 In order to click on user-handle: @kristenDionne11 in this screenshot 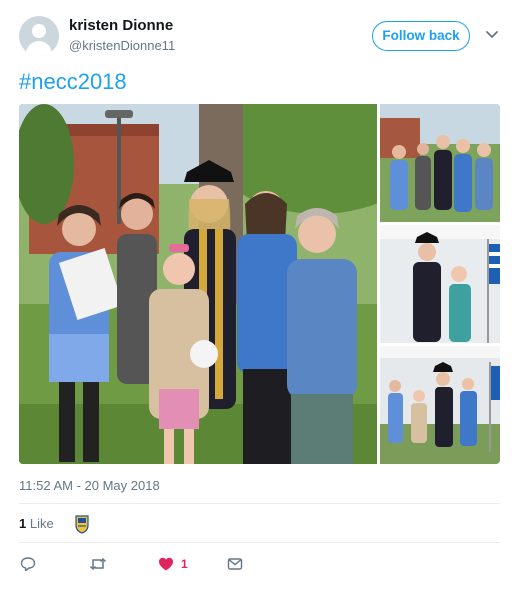, I will do `click(122, 45)`.